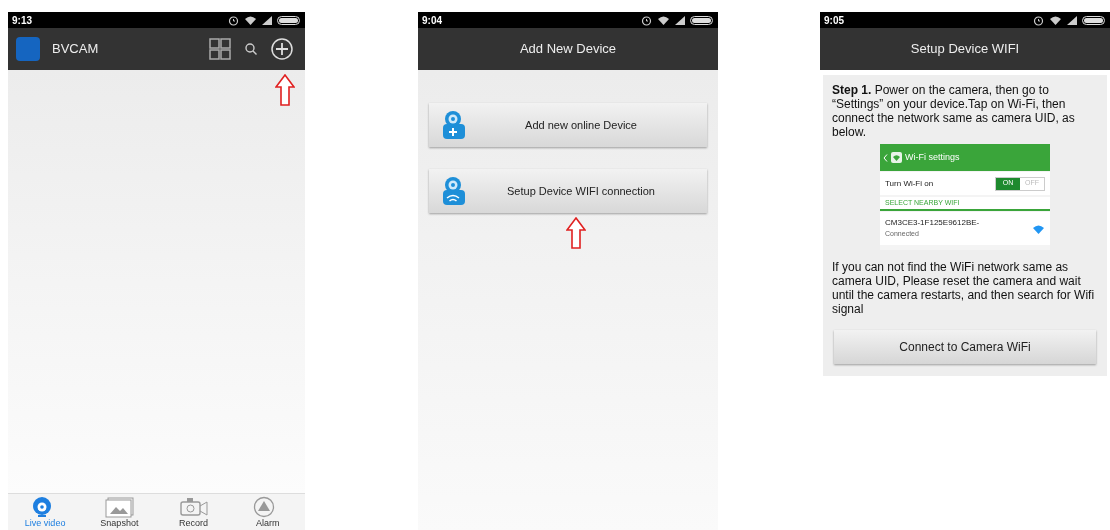 The height and width of the screenshot is (530, 1110). Describe the element at coordinates (282, 49) in the screenshot. I see `add-icon` at that location.